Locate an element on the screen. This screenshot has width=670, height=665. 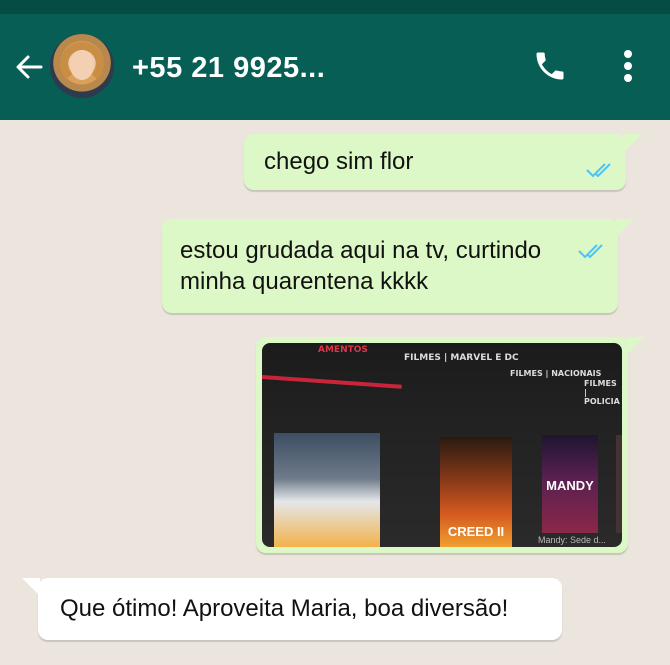
tv-tab-label: FILMES | POLICIA is located at coordinates (602, 392).